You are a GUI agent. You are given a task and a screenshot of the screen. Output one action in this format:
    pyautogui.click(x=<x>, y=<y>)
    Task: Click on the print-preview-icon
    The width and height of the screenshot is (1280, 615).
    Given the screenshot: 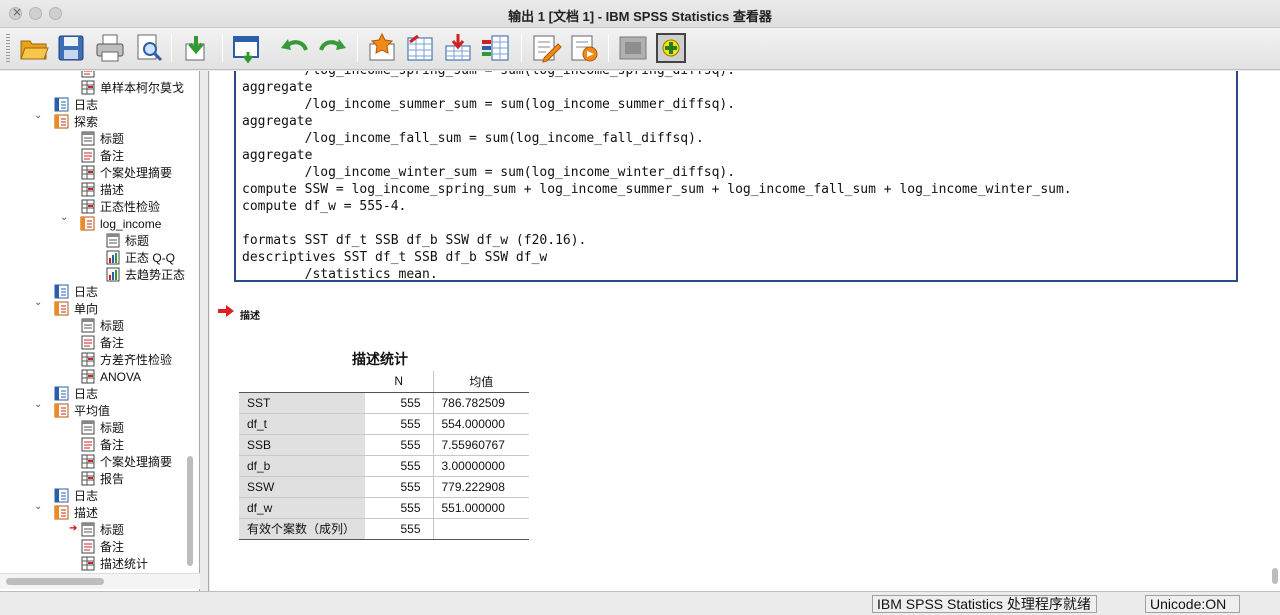 What is the action you would take?
    pyautogui.click(x=149, y=48)
    